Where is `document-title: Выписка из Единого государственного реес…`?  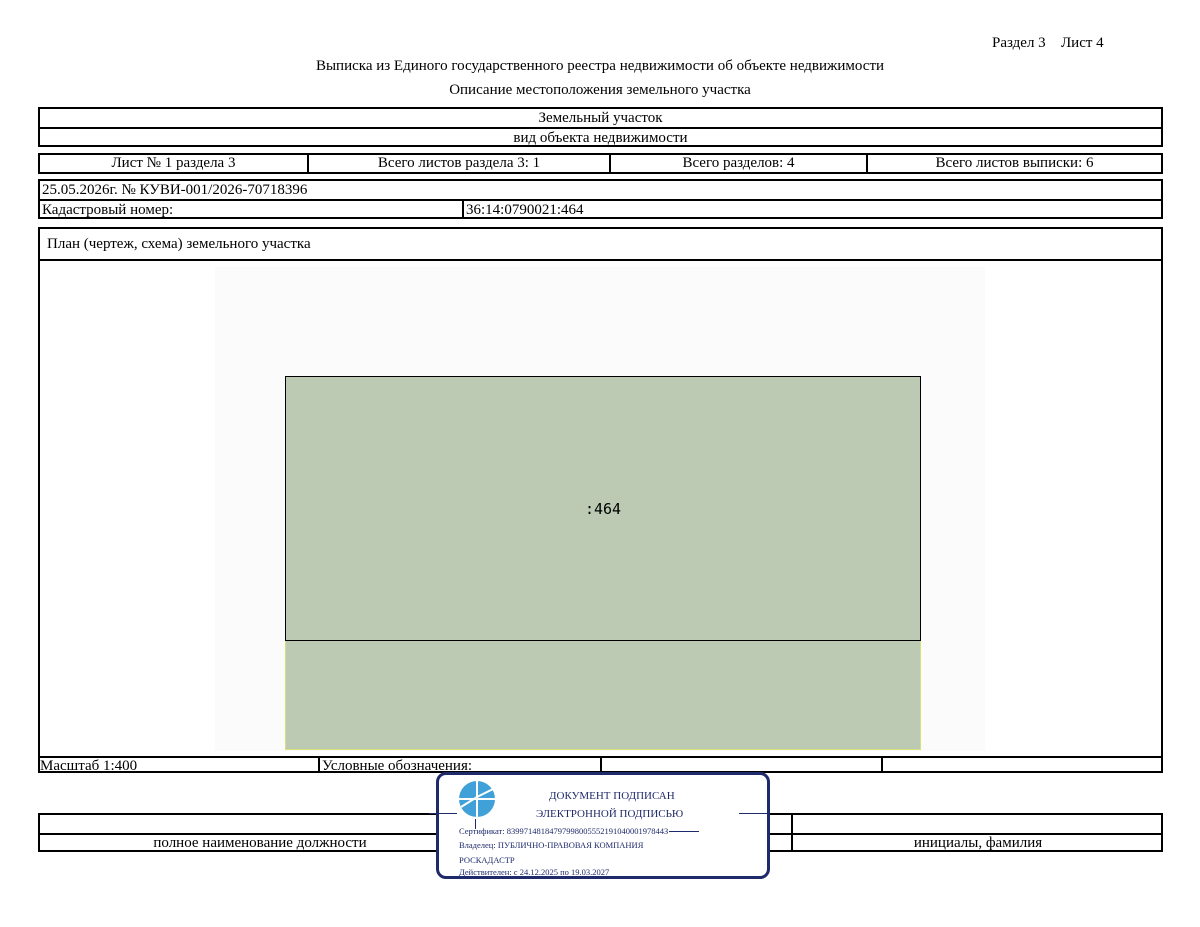 document-title: Выписка из Единого государственного реес… is located at coordinates (600, 66).